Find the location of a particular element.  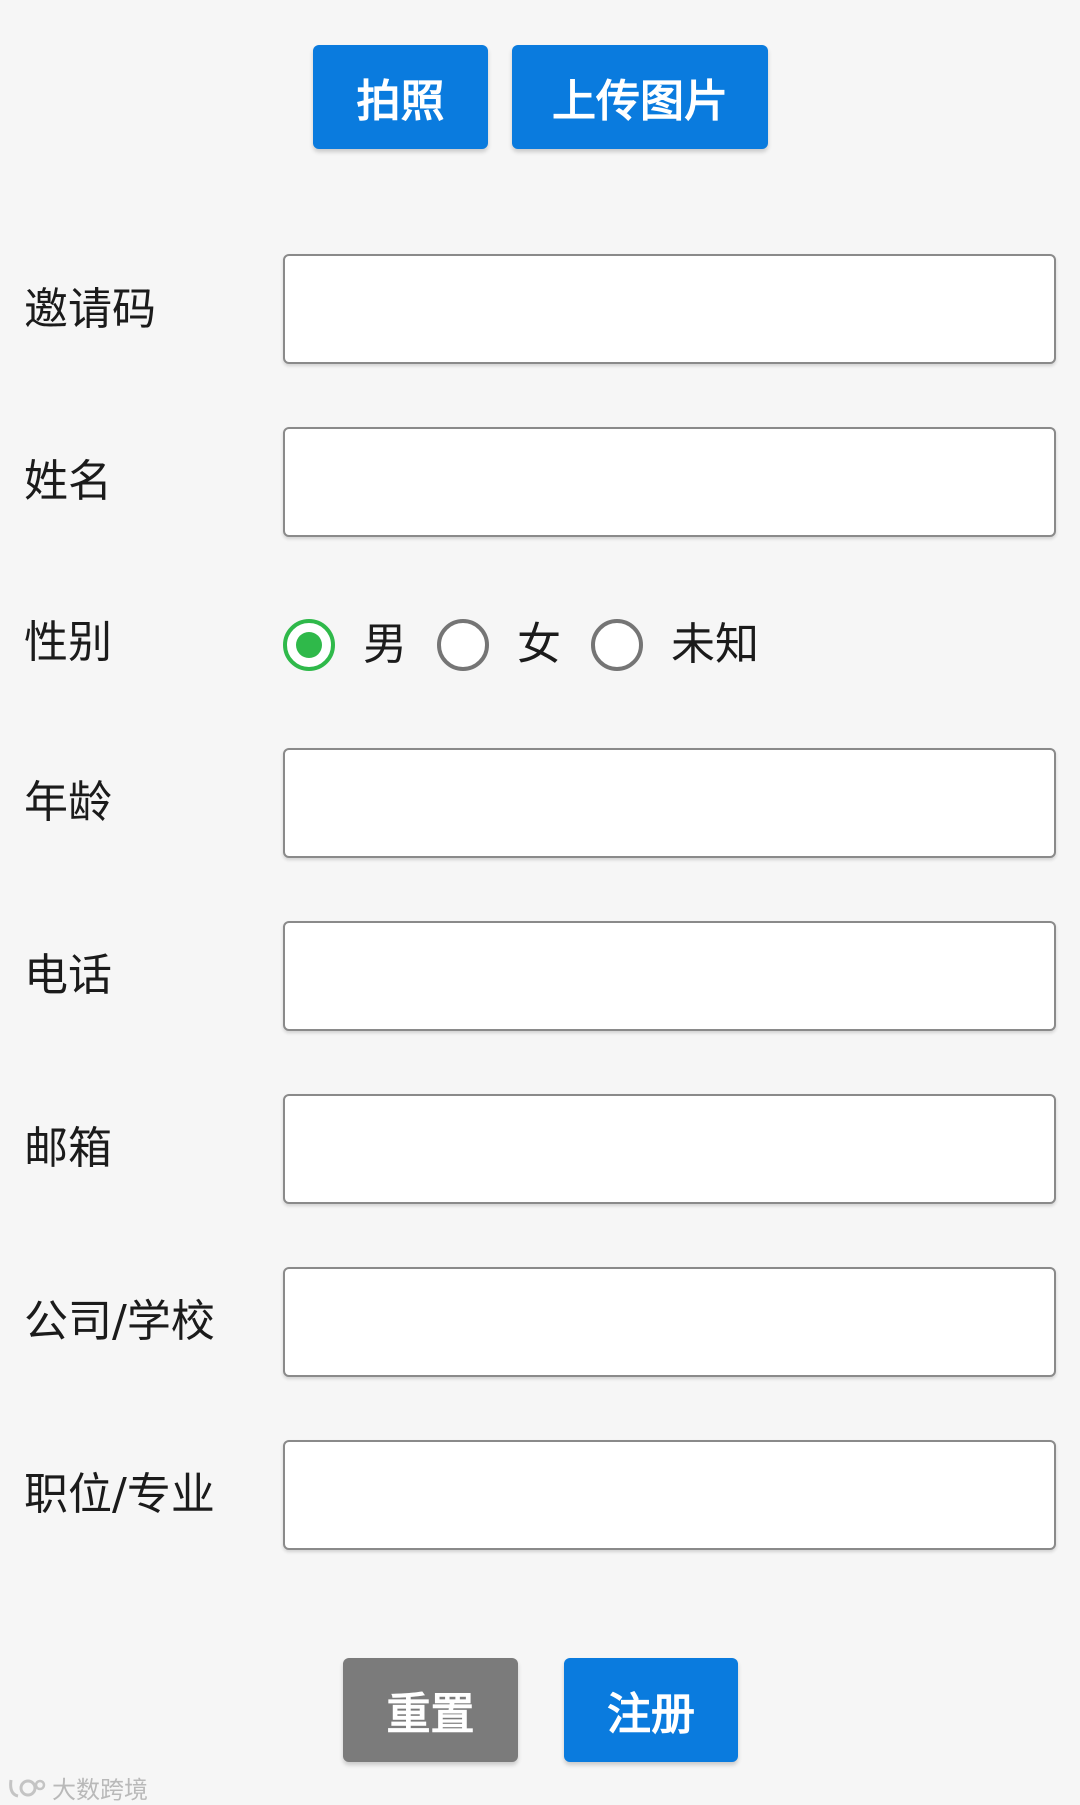

register-button: 注册 is located at coordinates (651, 1710).